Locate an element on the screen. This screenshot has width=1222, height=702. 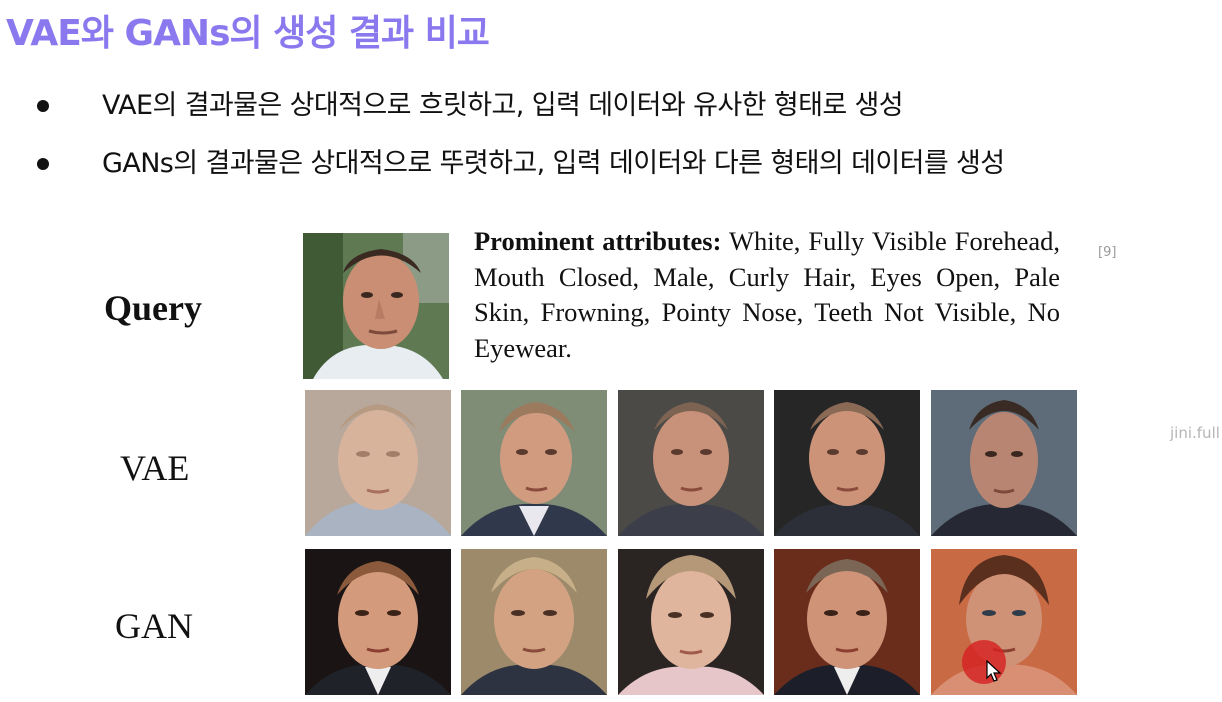
slide-title: VAE와 GANs의 생성 결과 비교 is located at coordinates (248, 33).